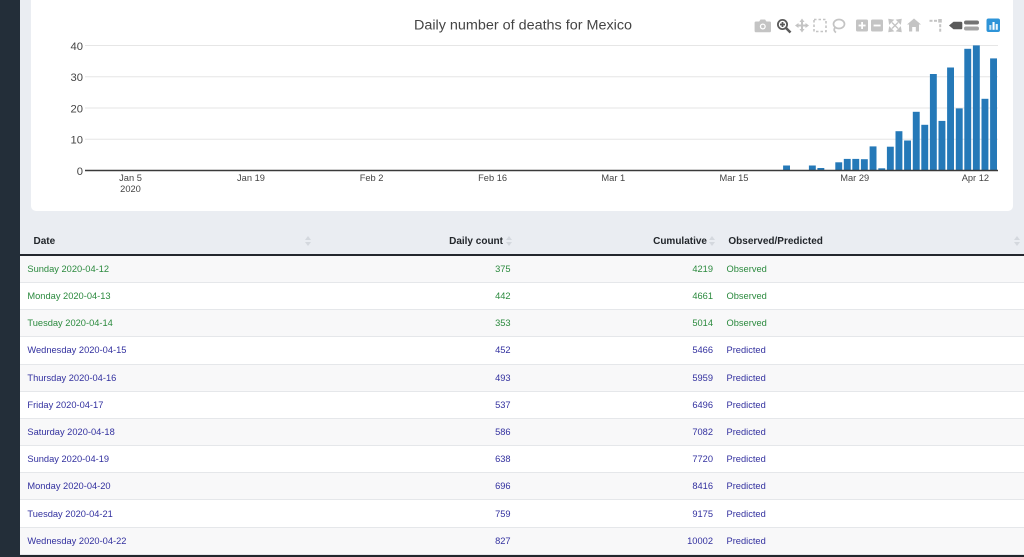  Describe the element at coordinates (734, 178) in the screenshot. I see `svg-text: Mar 15` at that location.